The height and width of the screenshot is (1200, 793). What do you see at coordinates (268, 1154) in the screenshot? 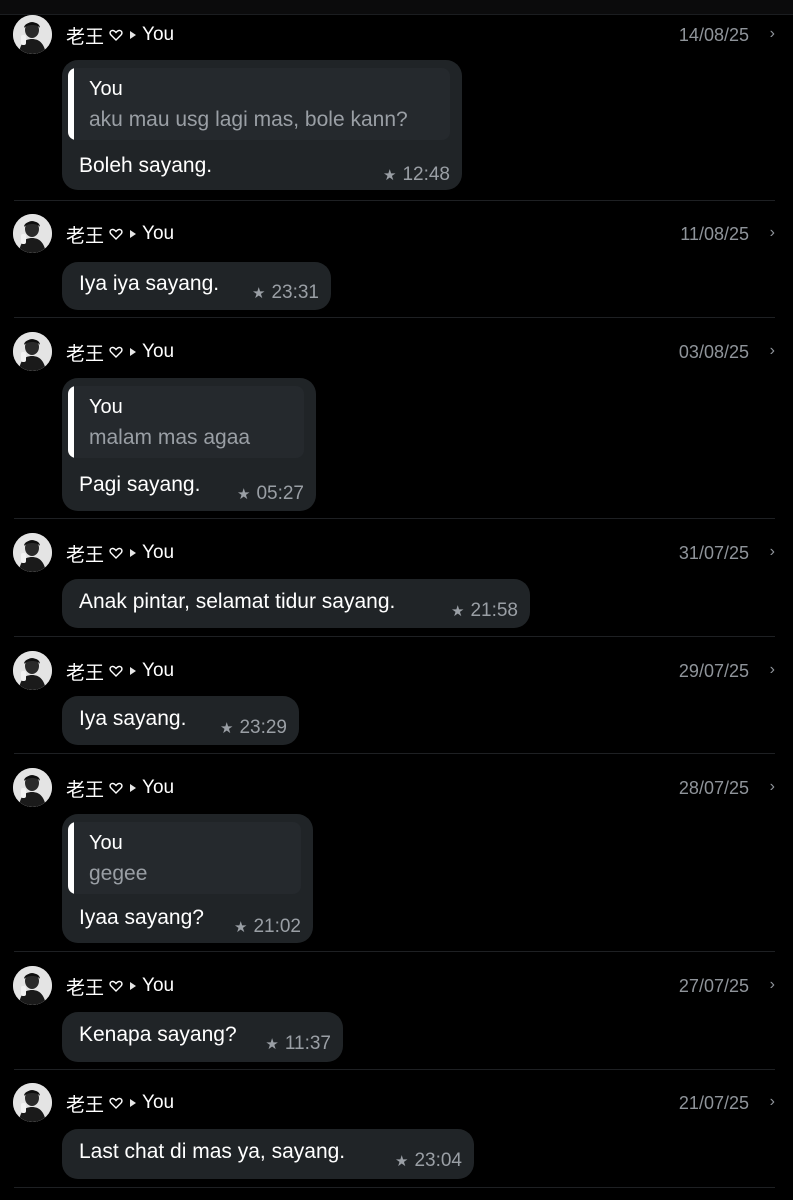
I see `message-bubble: Last chat di mas ya, sayang. ★ 23:04` at bounding box center [268, 1154].